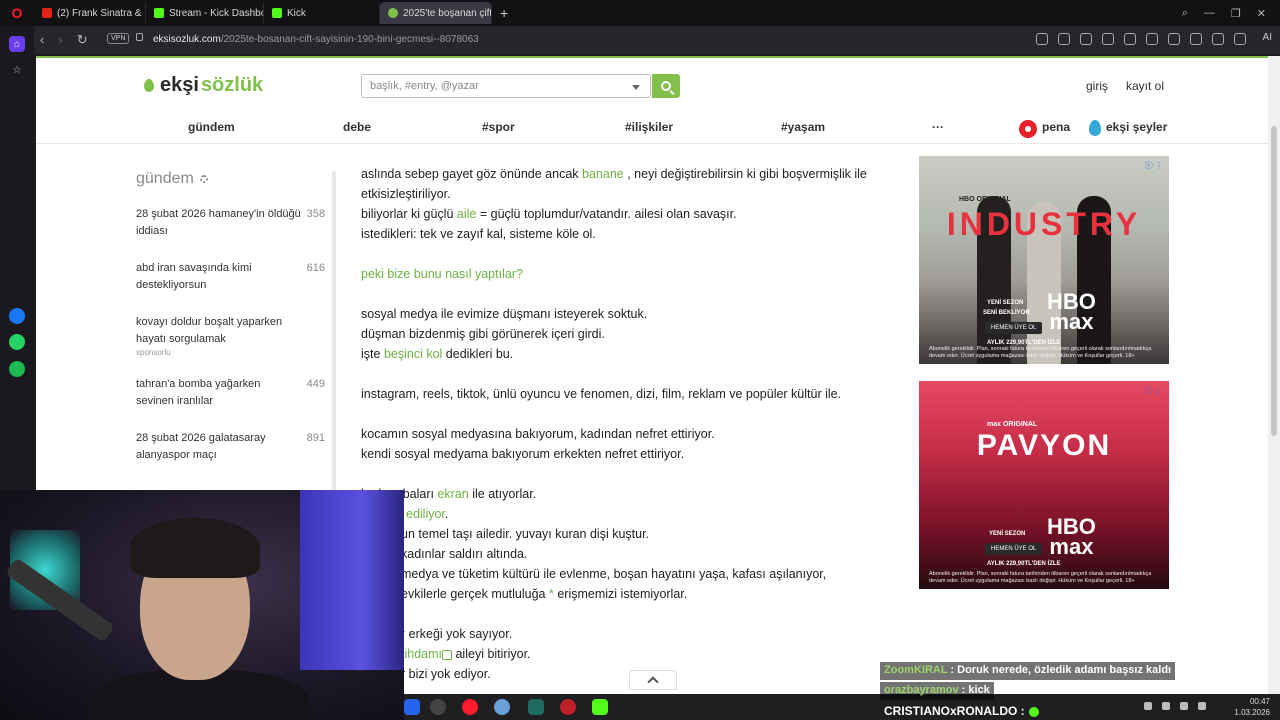  What do you see at coordinates (551, 594) in the screenshot?
I see `asterisk-link: *` at bounding box center [551, 594].